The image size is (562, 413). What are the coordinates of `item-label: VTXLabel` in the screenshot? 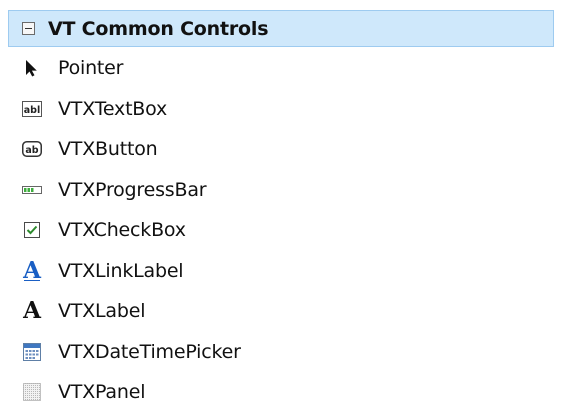 It's located at (102, 311).